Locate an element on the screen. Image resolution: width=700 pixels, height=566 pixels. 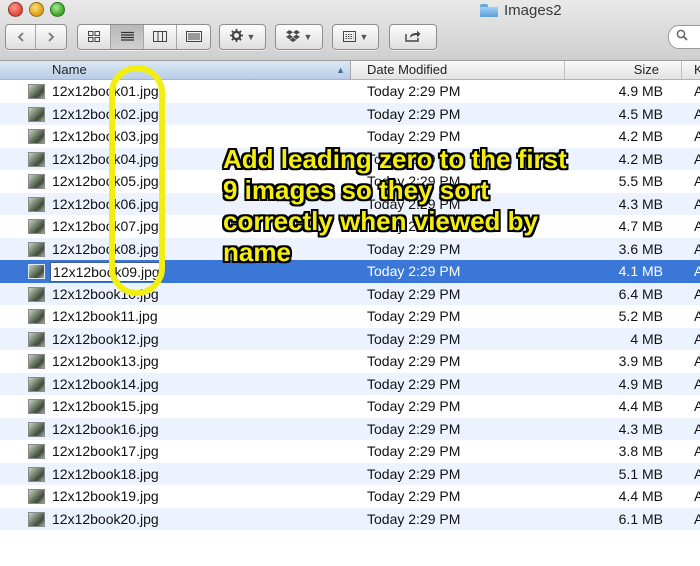
dropbox-menu-button: ▼ is located at coordinates (299, 37).